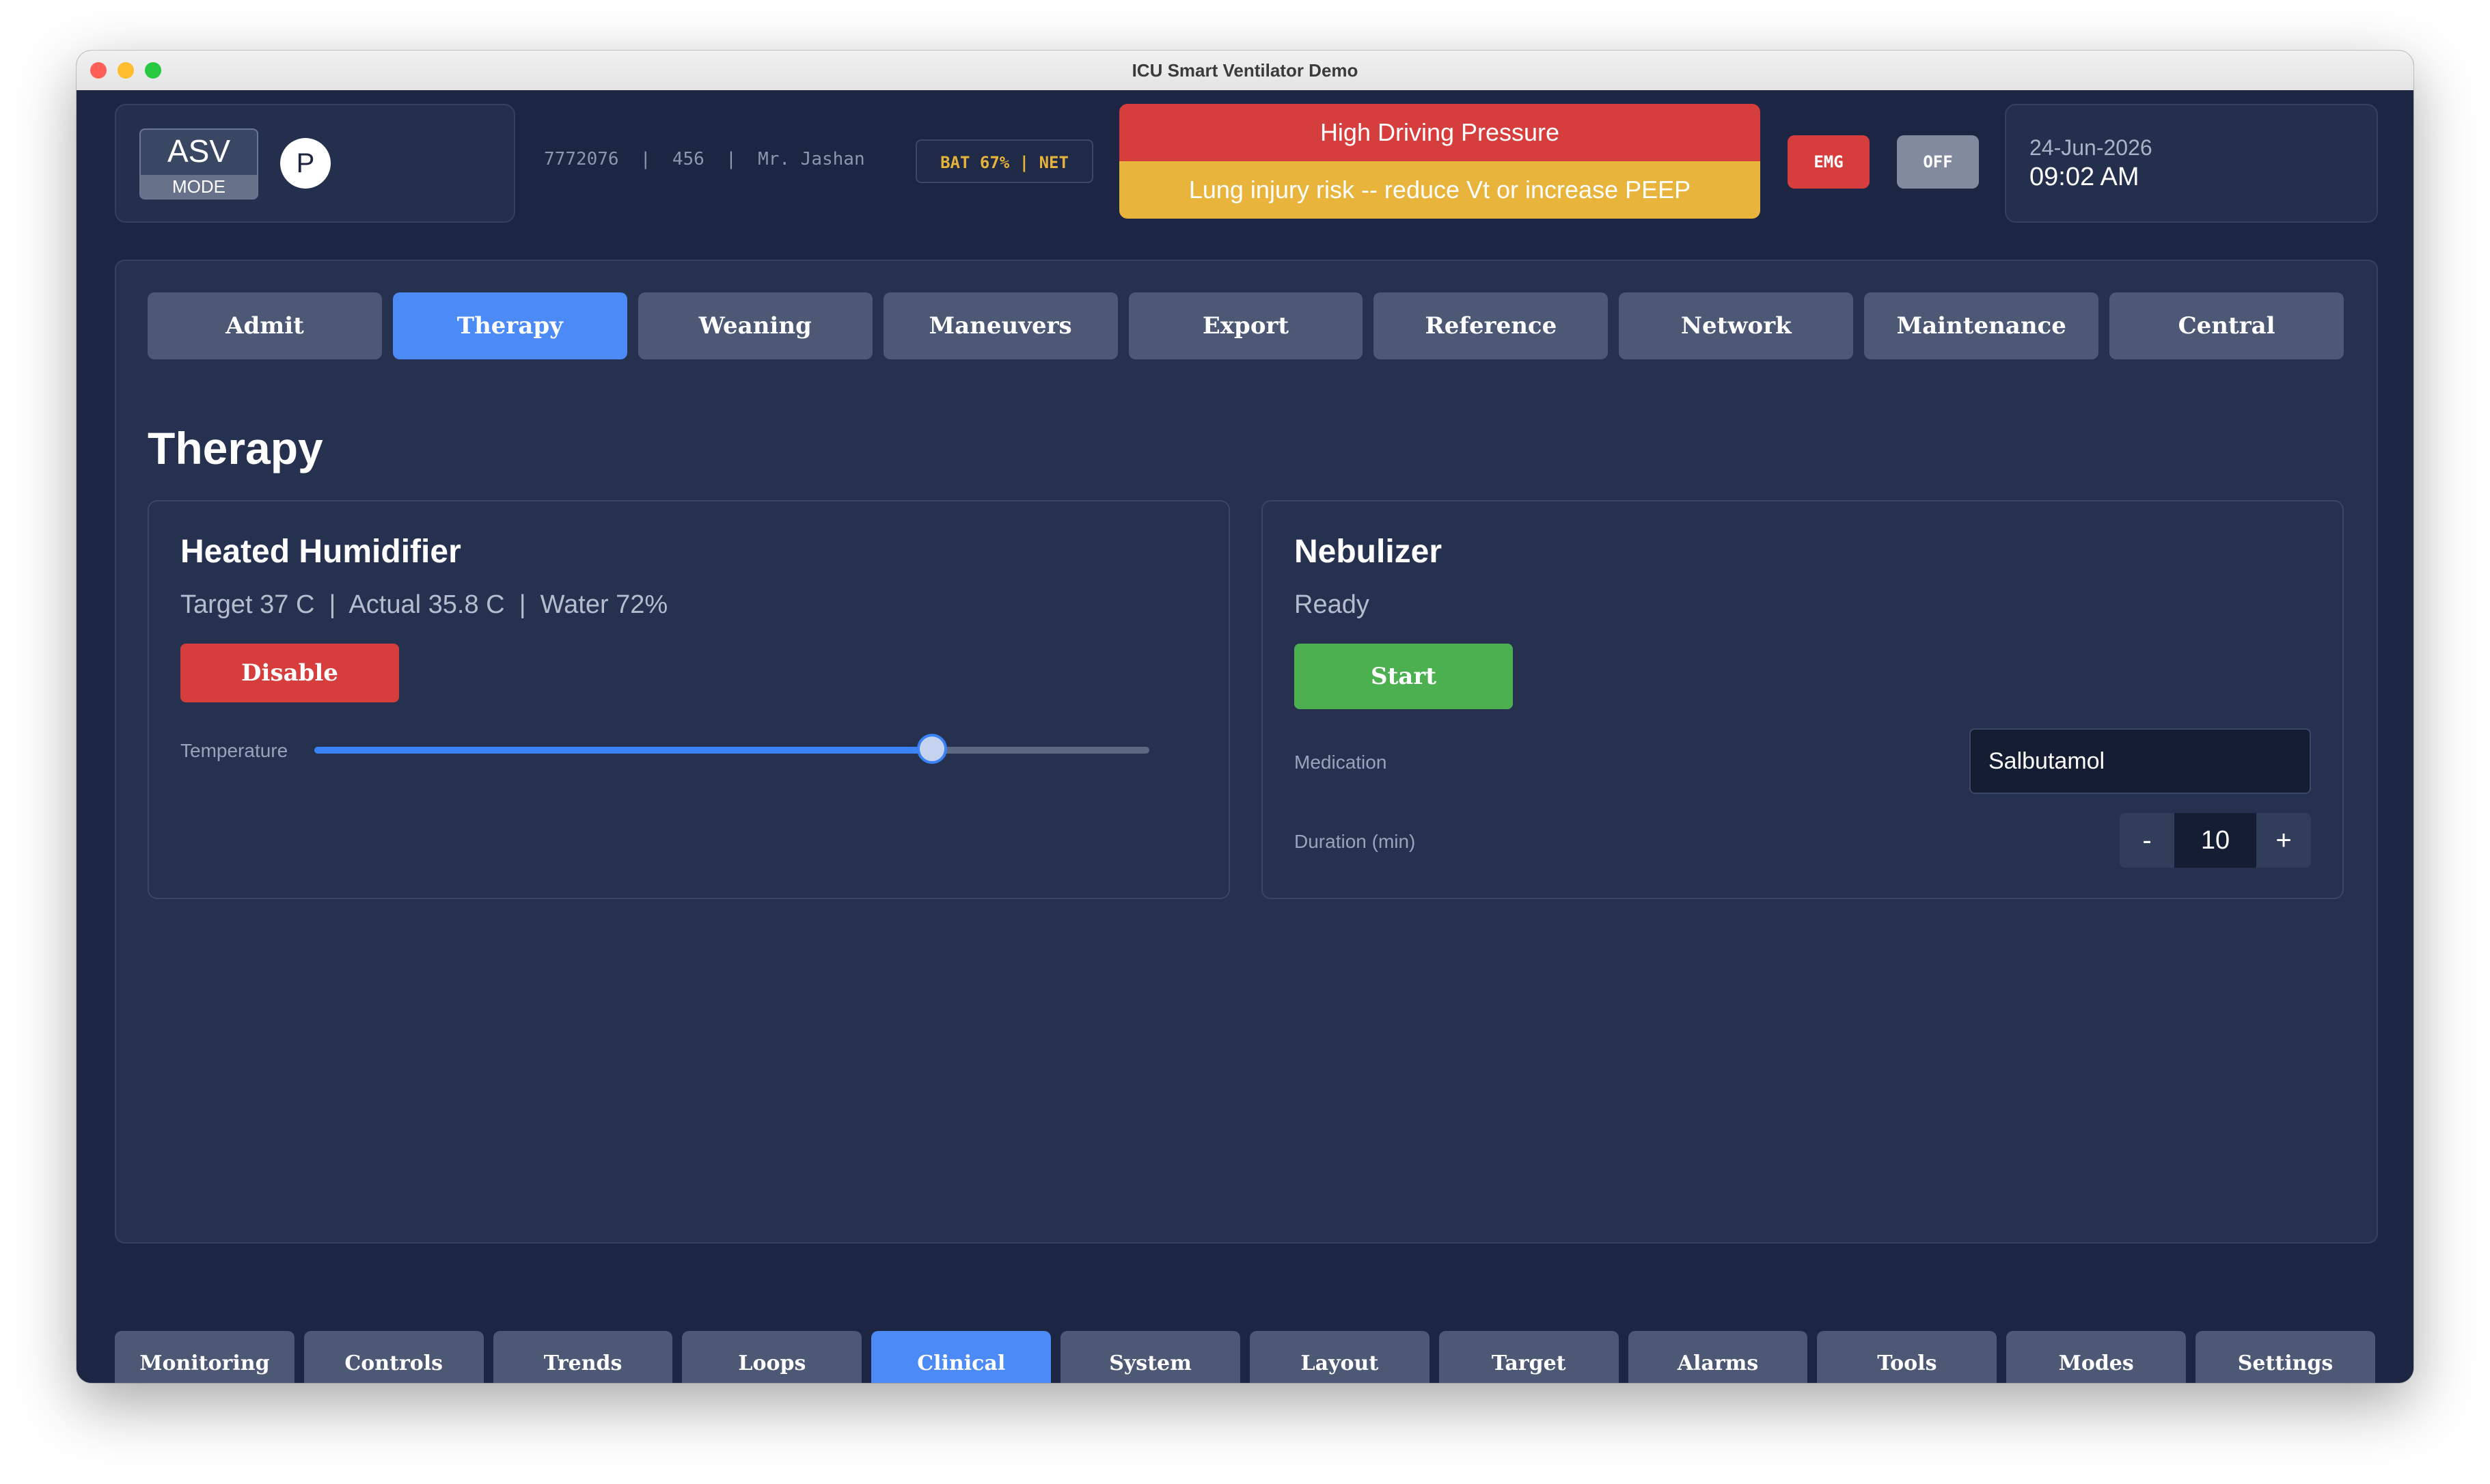  I want to click on medication-select: Salbutamol, so click(2140, 761).